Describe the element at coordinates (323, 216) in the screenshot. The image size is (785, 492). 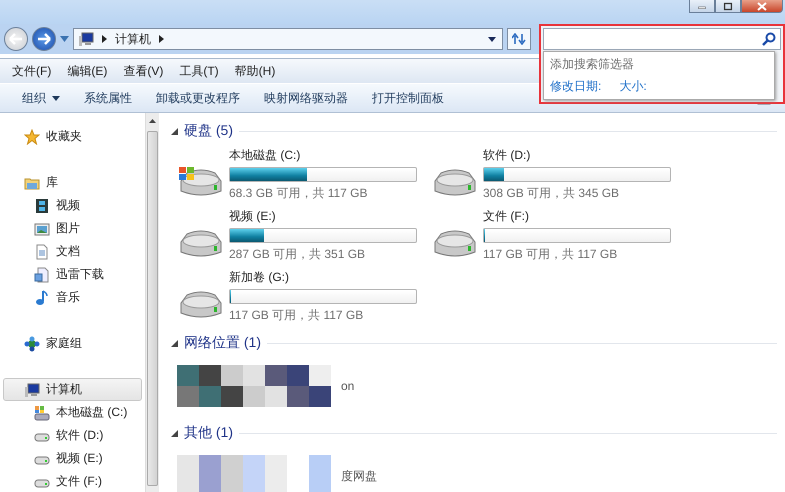
I see `drive-name: 视频 (E:)` at that location.